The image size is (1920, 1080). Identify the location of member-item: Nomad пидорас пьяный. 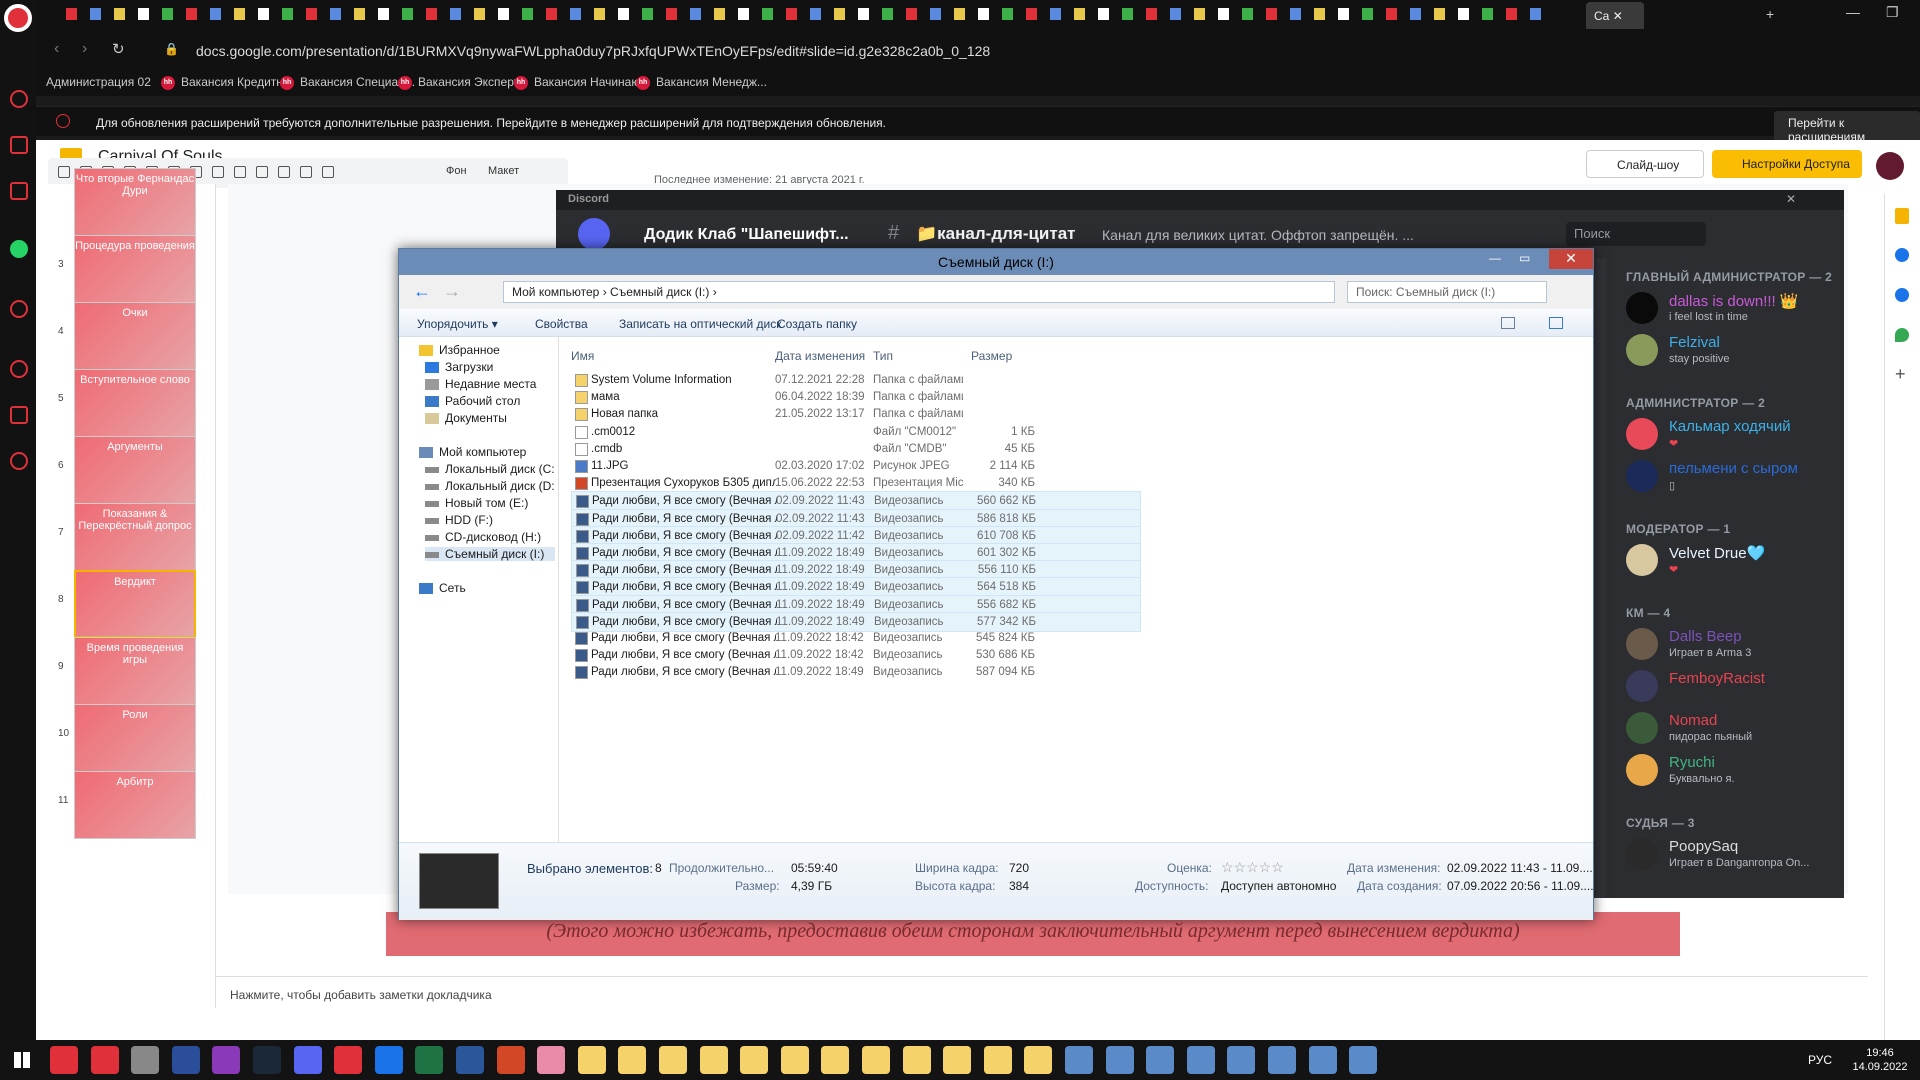
(1731, 730).